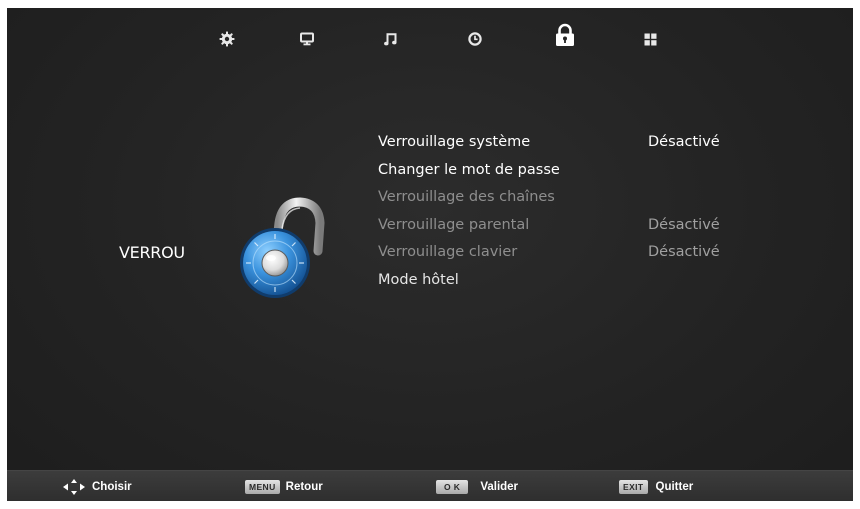 Image resolution: width=860 pixels, height=509 pixels. I want to click on nav-lock-tab, so click(565, 35).